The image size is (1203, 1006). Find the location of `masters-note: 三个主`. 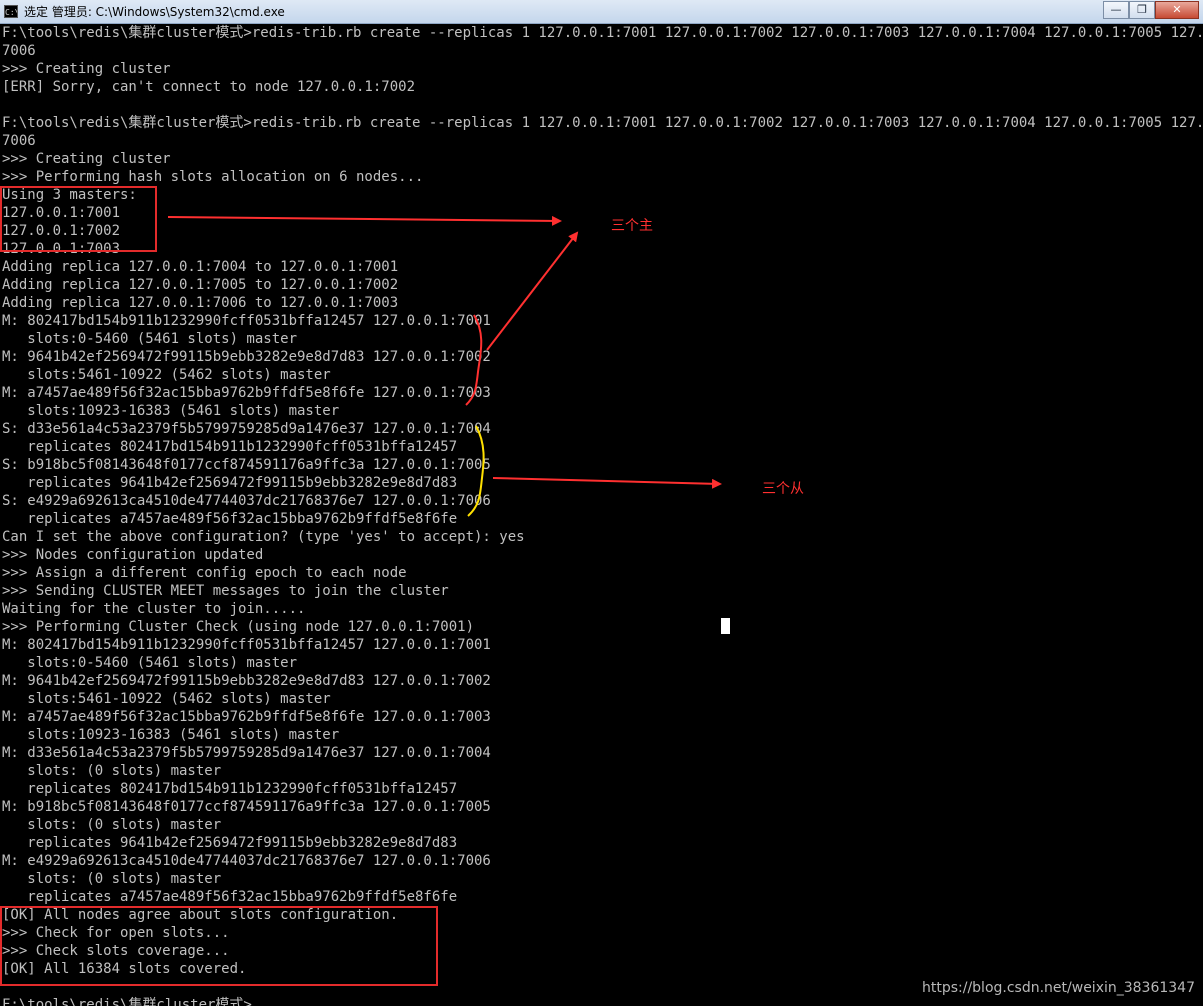

masters-note: 三个主 is located at coordinates (632, 226).